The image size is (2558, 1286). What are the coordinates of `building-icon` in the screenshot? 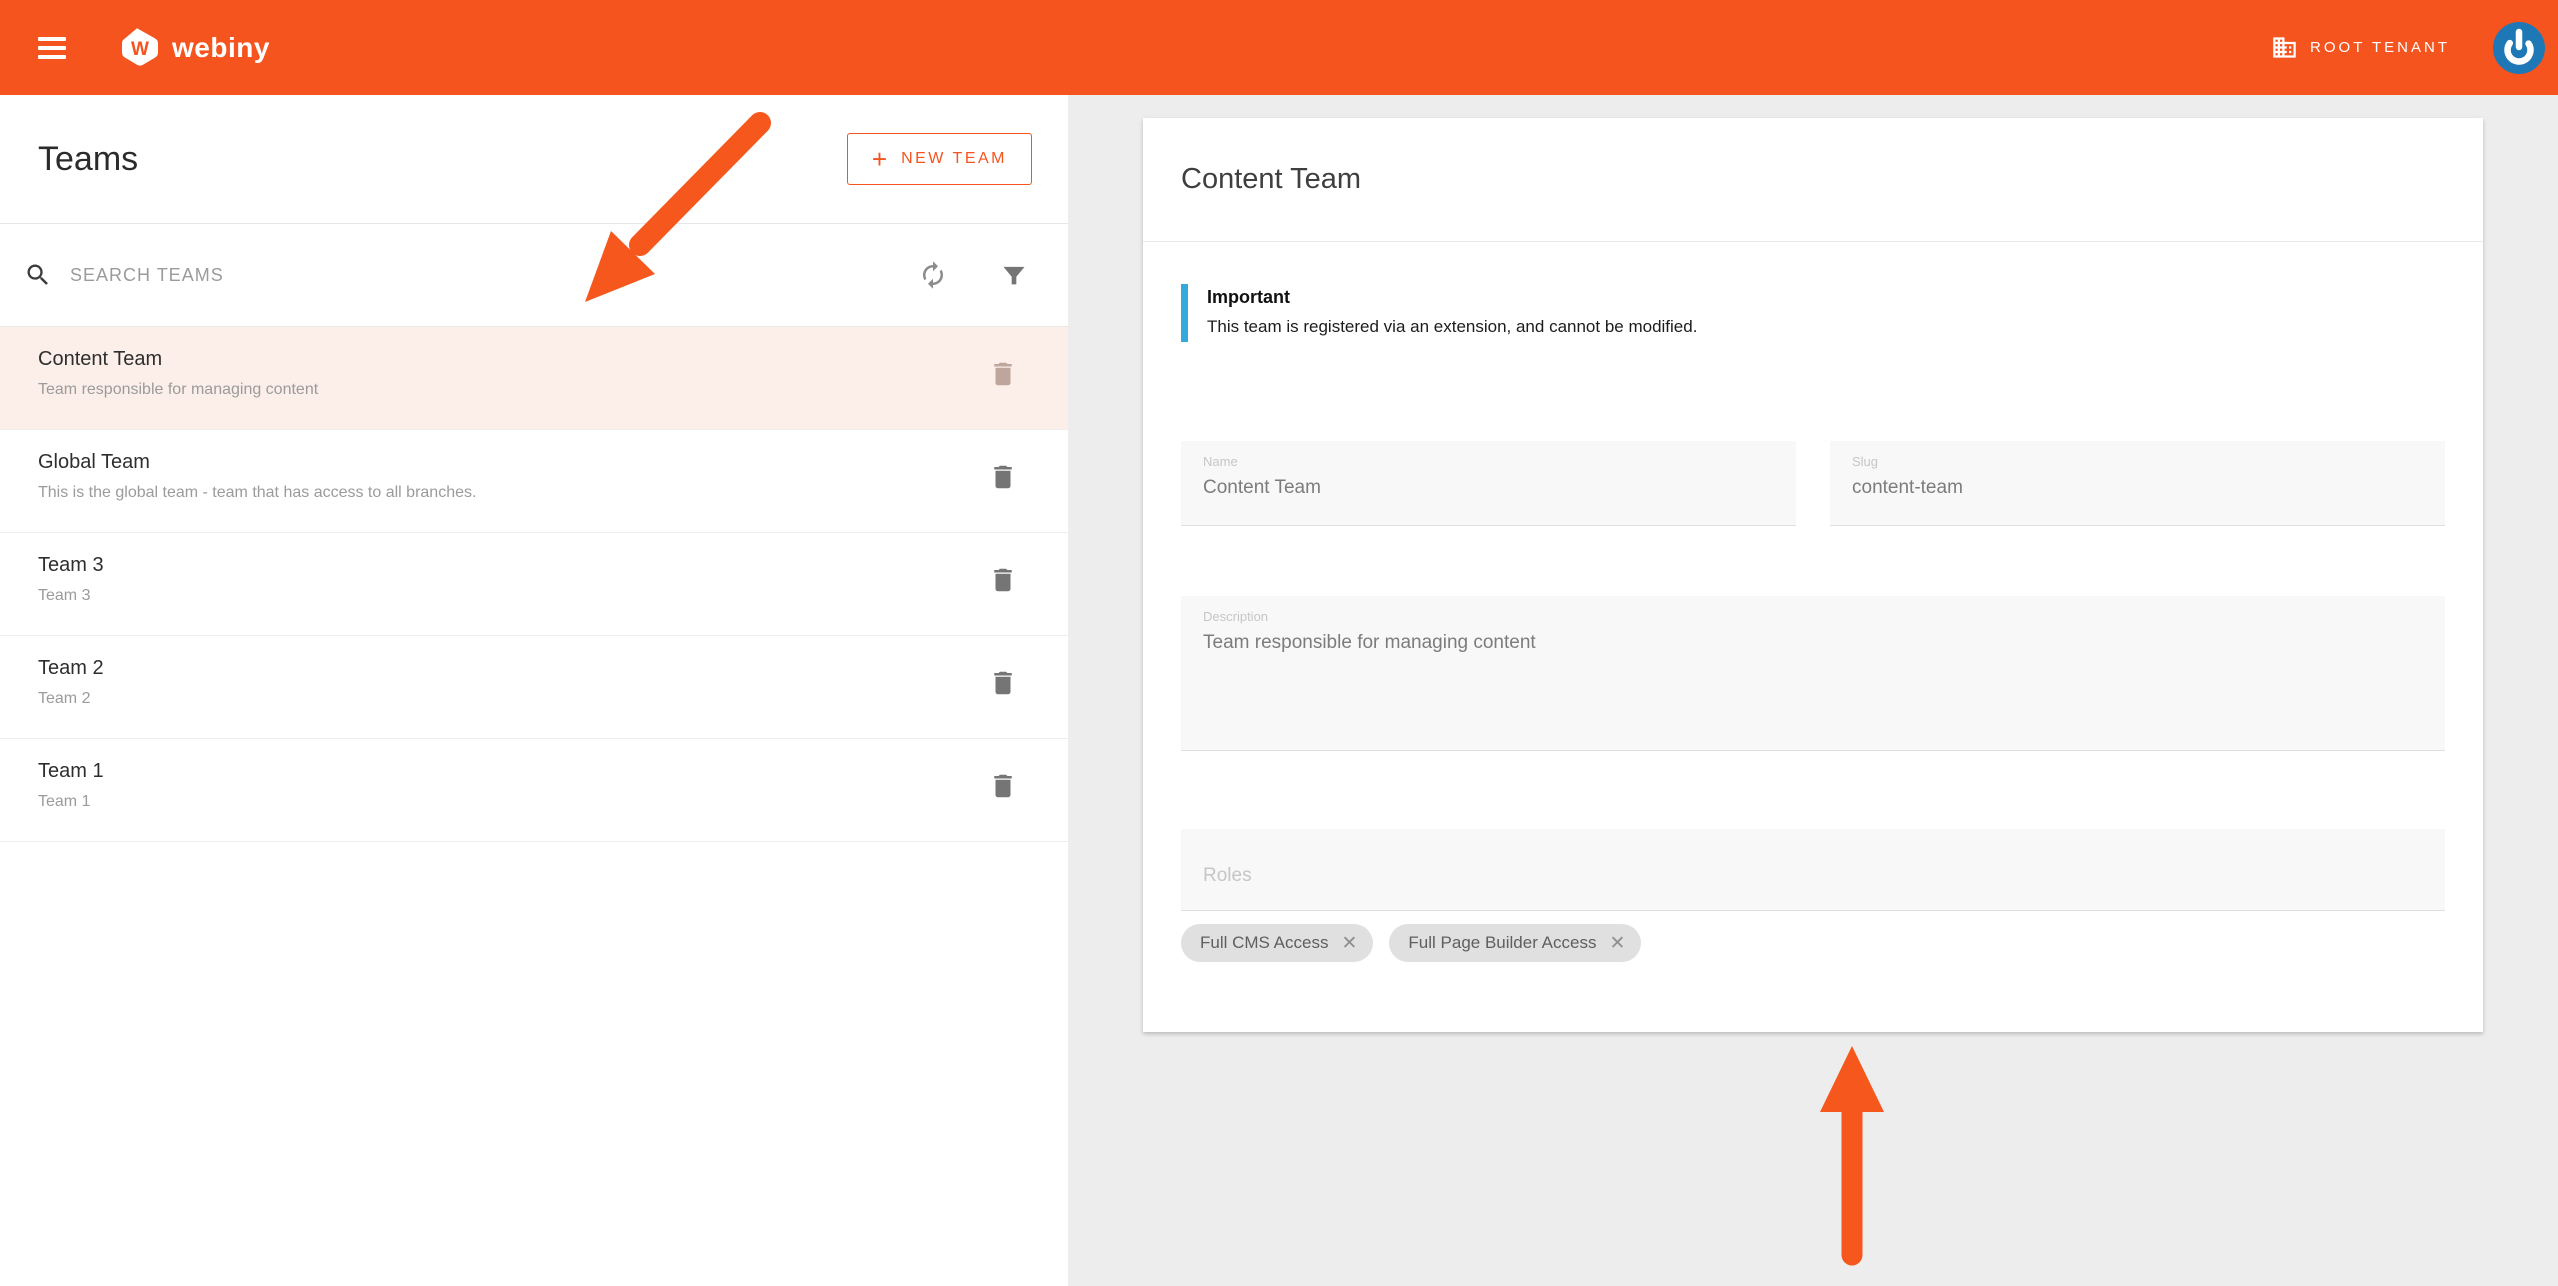 It's located at (2284, 47).